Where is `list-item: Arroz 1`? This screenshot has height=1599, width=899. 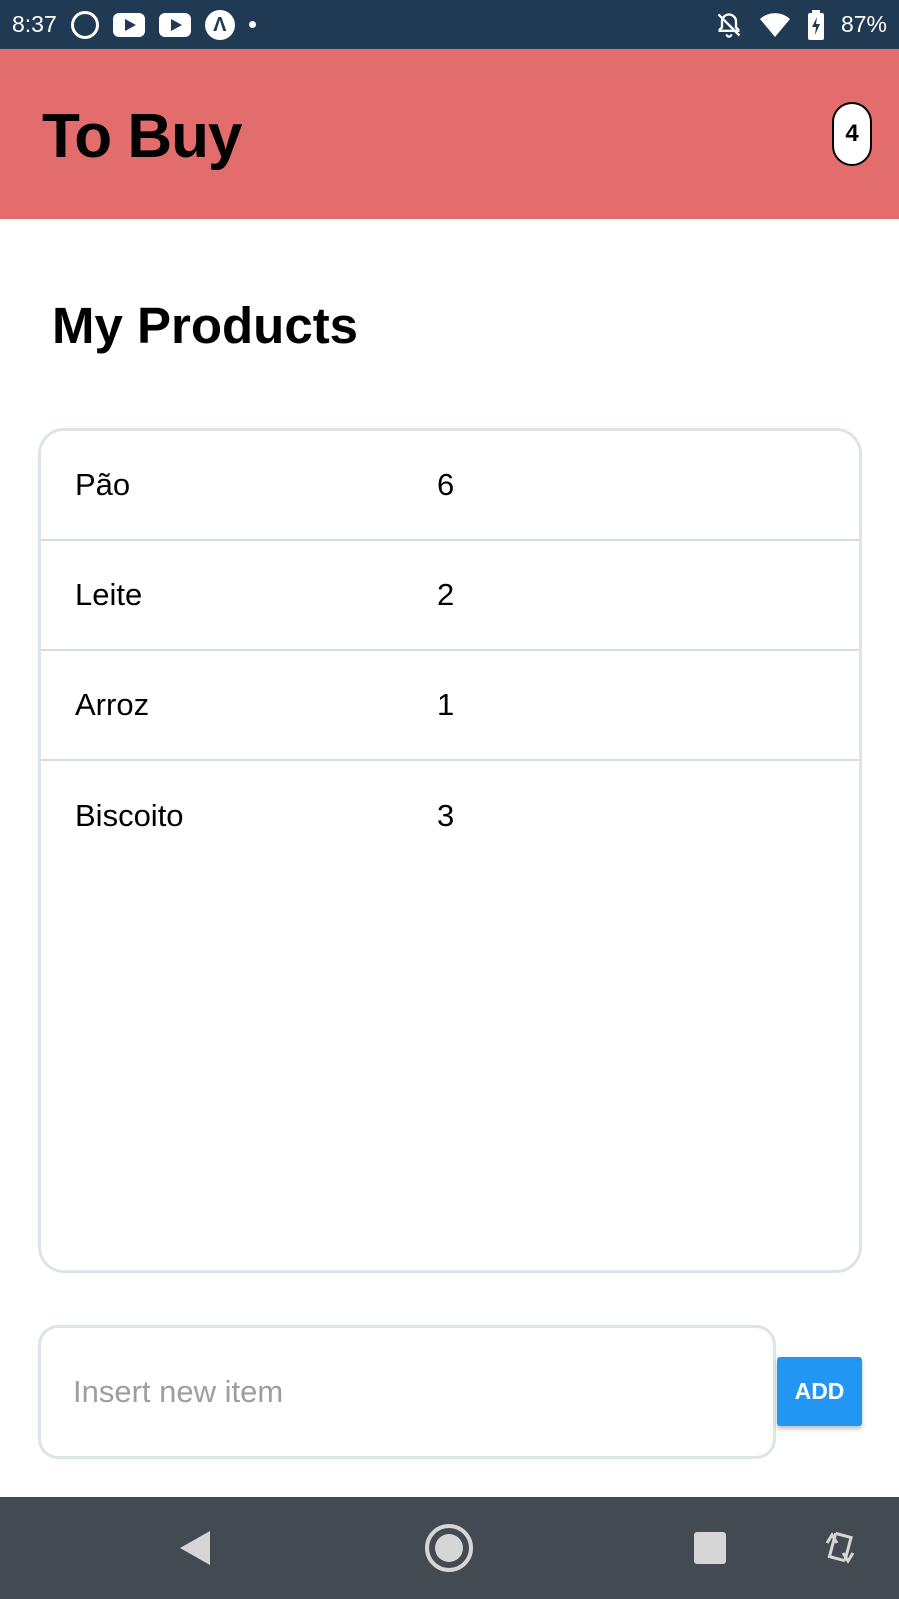 list-item: Arroz 1 is located at coordinates (450, 706).